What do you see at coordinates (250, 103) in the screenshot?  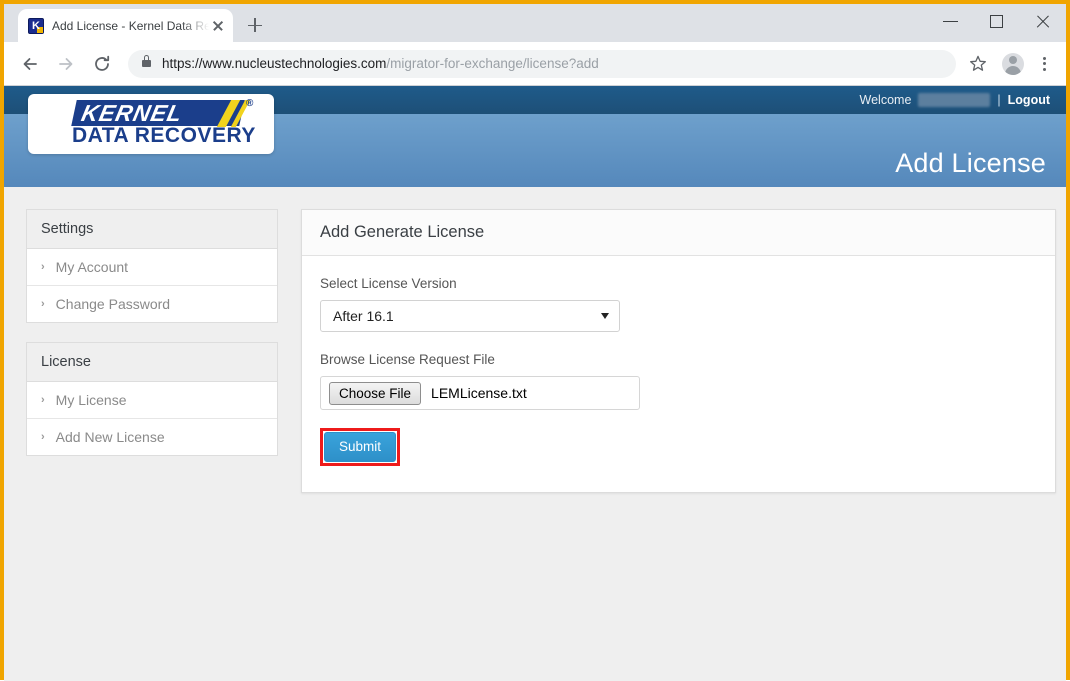 I see `logo-registered-mark: ®` at bounding box center [250, 103].